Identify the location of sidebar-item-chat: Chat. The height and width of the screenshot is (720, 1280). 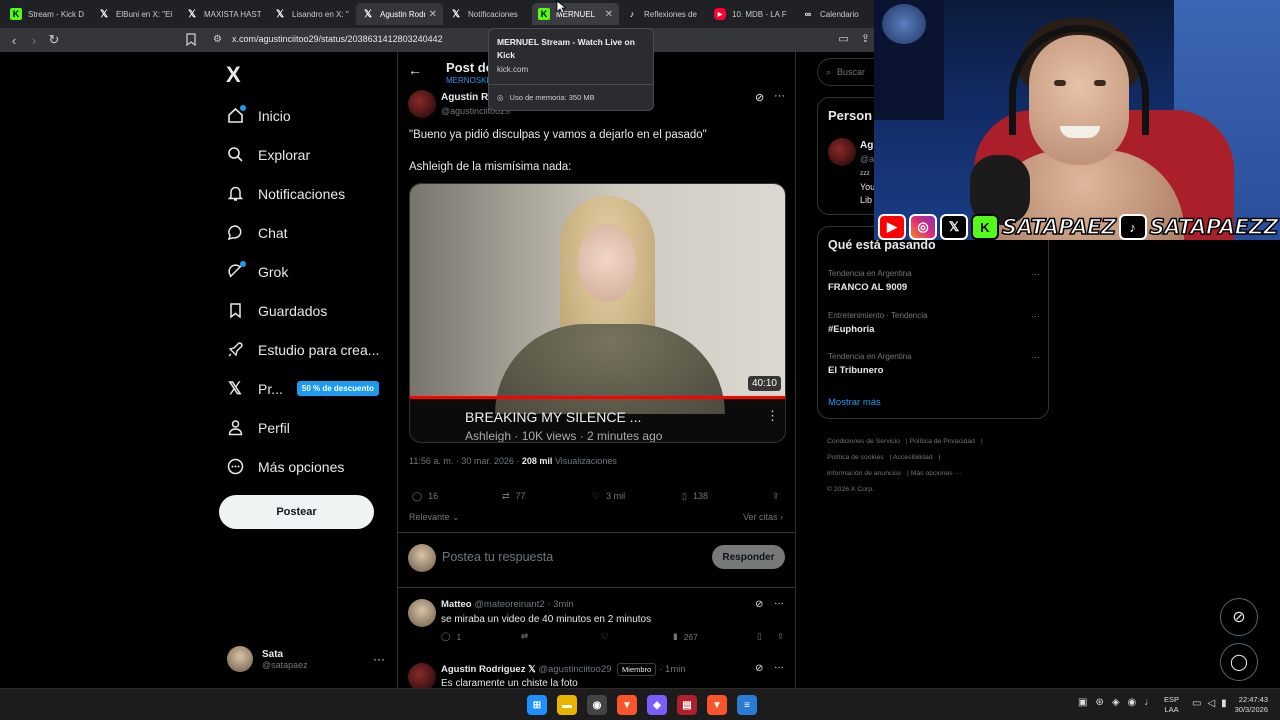
(302, 232).